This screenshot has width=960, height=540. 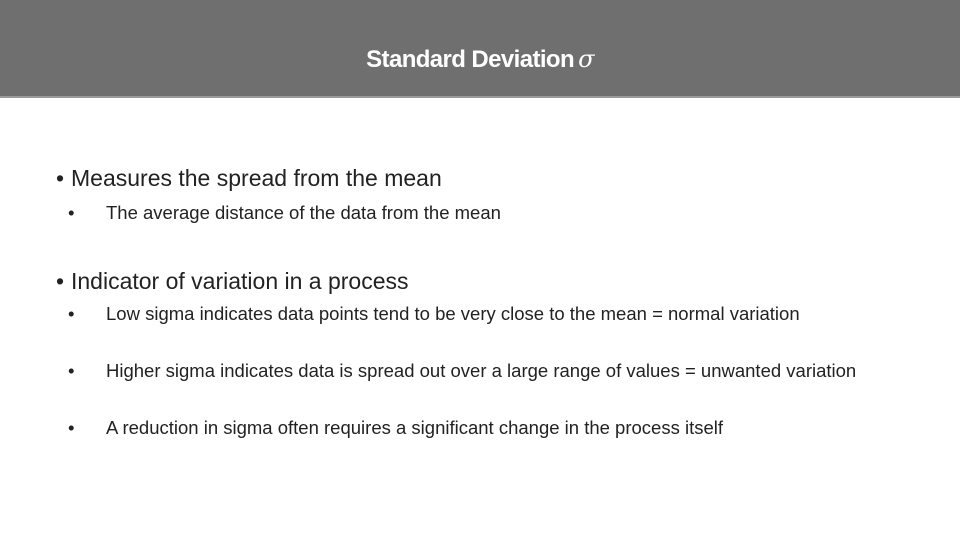 What do you see at coordinates (586, 59) in the screenshot?
I see `sigma-symbol: σ` at bounding box center [586, 59].